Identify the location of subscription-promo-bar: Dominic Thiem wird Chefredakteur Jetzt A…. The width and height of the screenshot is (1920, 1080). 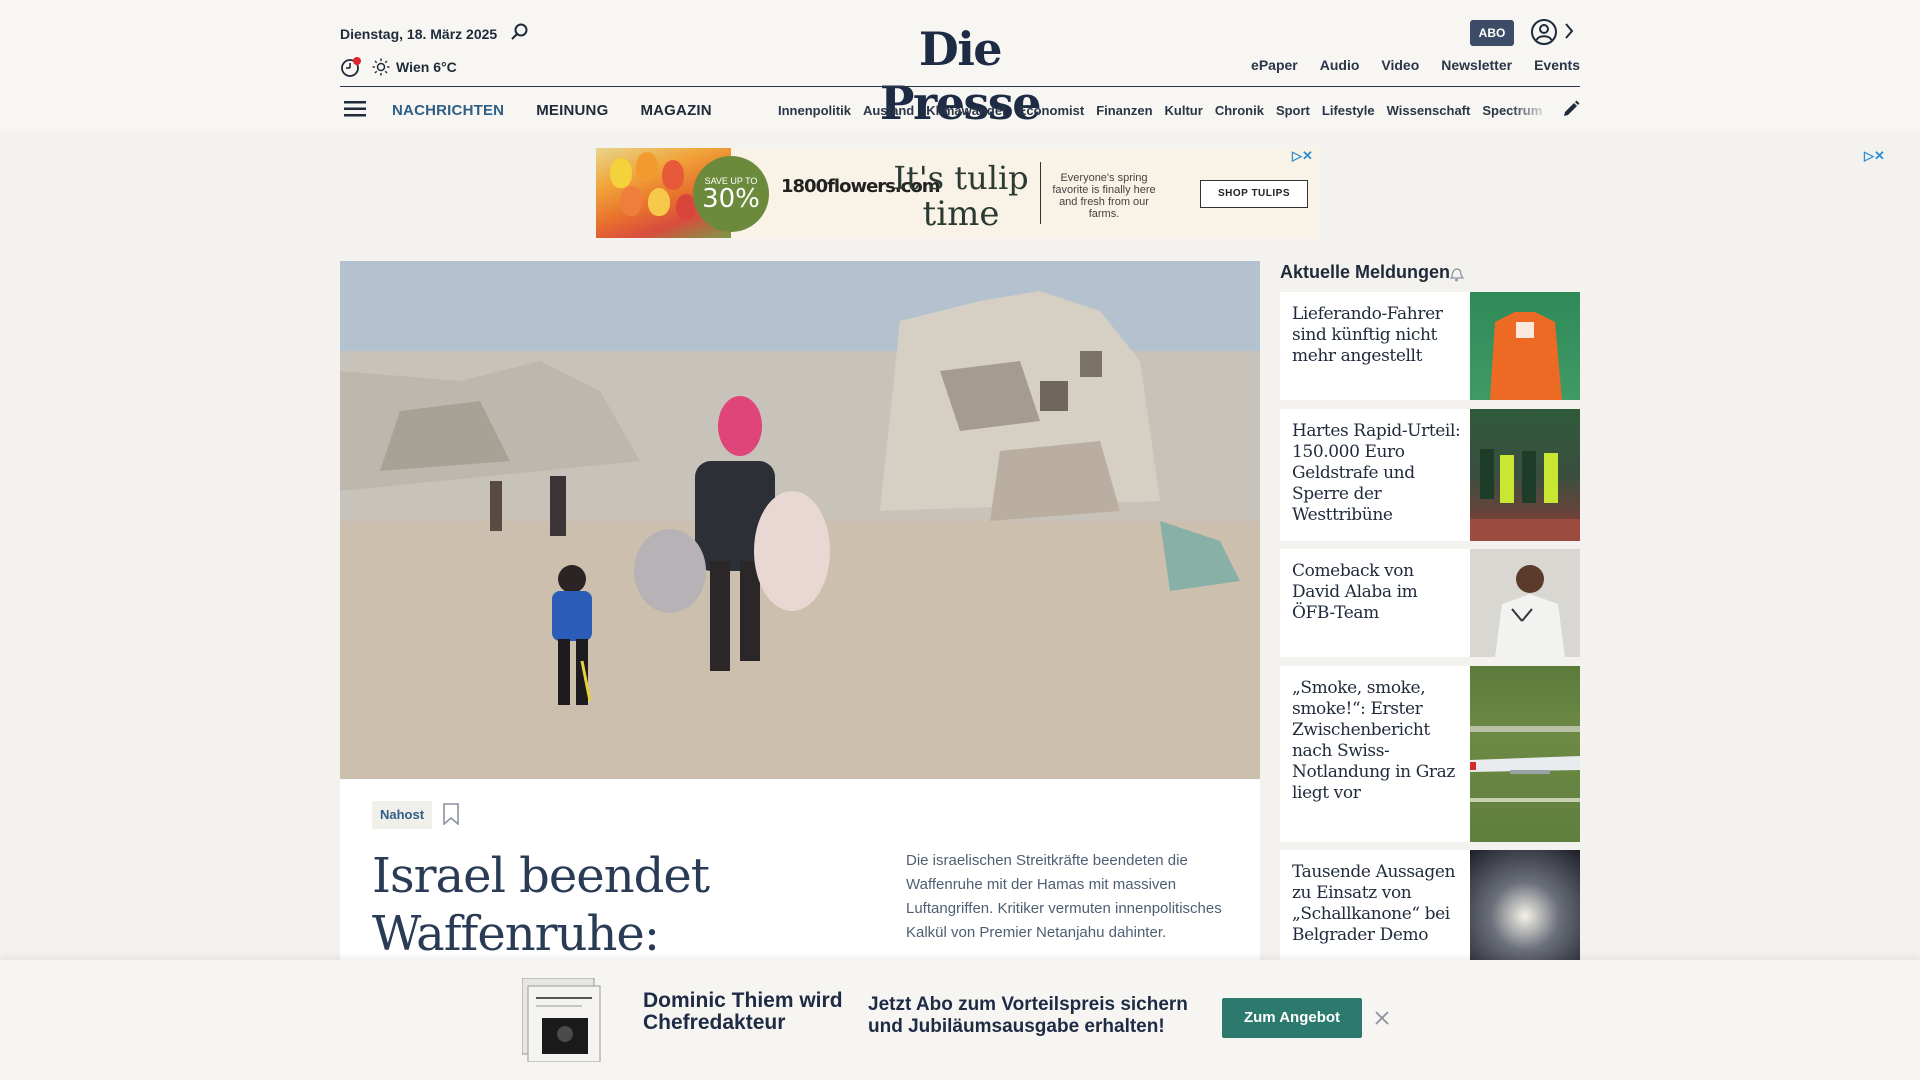
(960, 1020).